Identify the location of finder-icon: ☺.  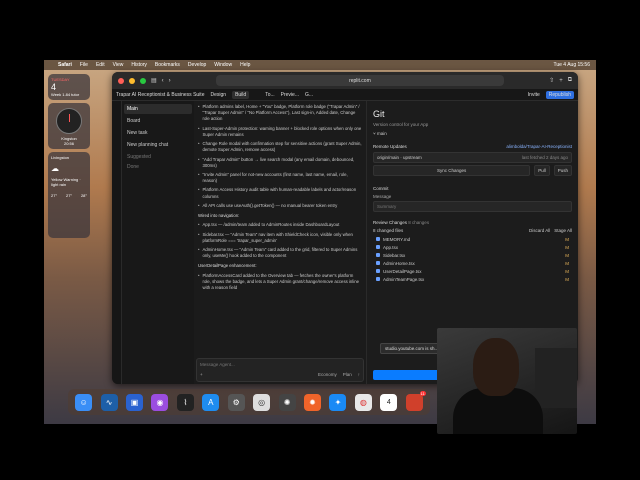
(84, 402).